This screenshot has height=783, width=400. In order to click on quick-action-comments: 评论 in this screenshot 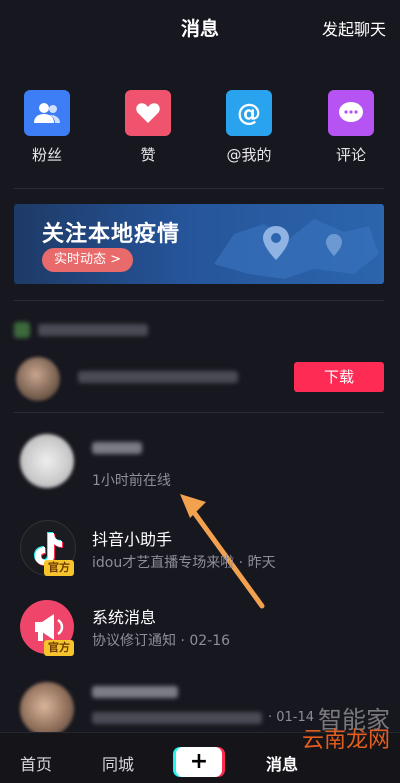, I will do `click(351, 127)`.